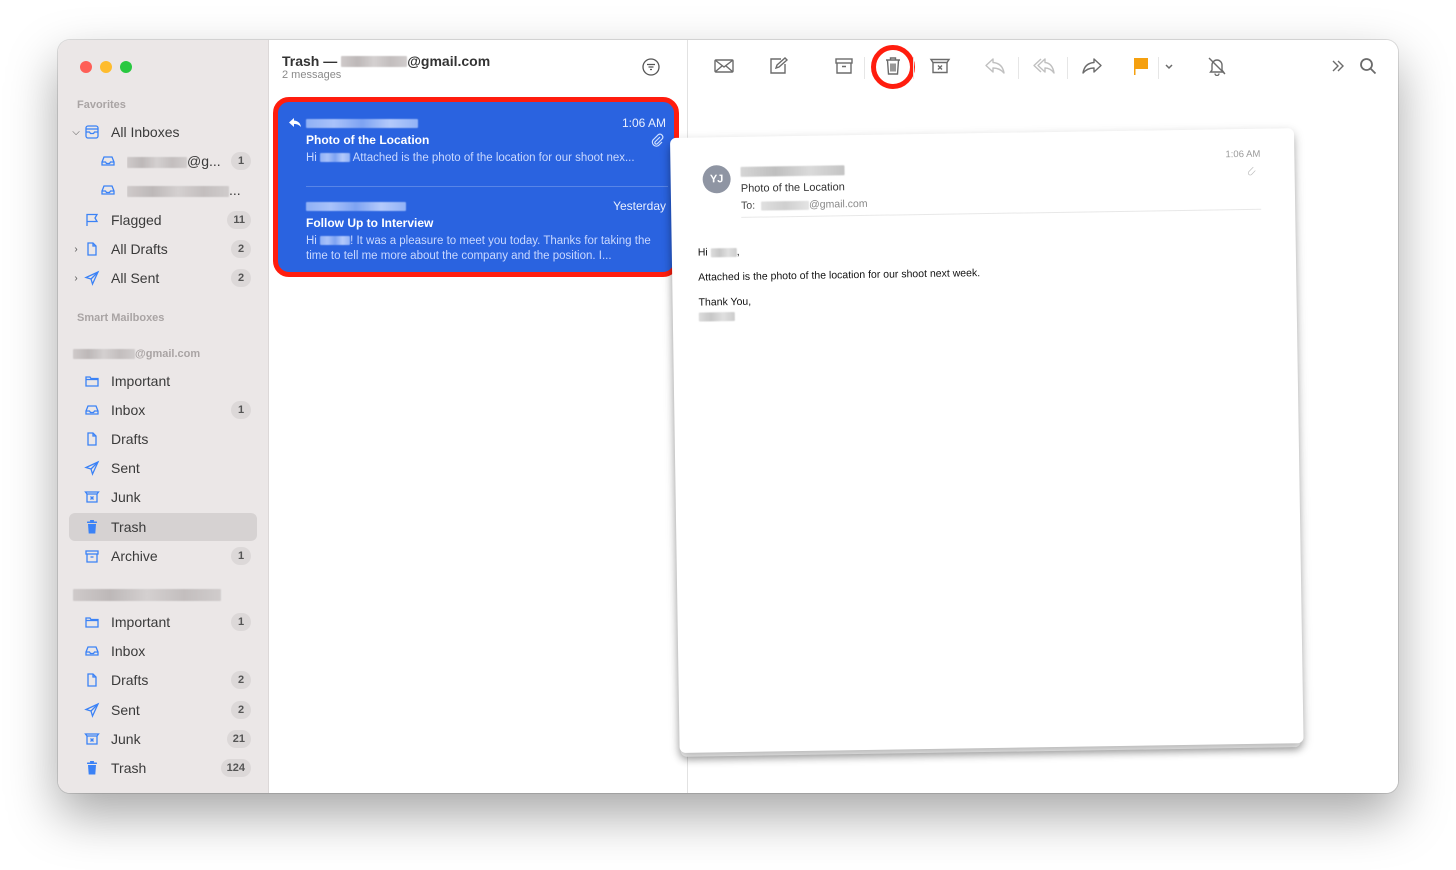  Describe the element at coordinates (995, 68) in the screenshot. I see `reply-button` at that location.